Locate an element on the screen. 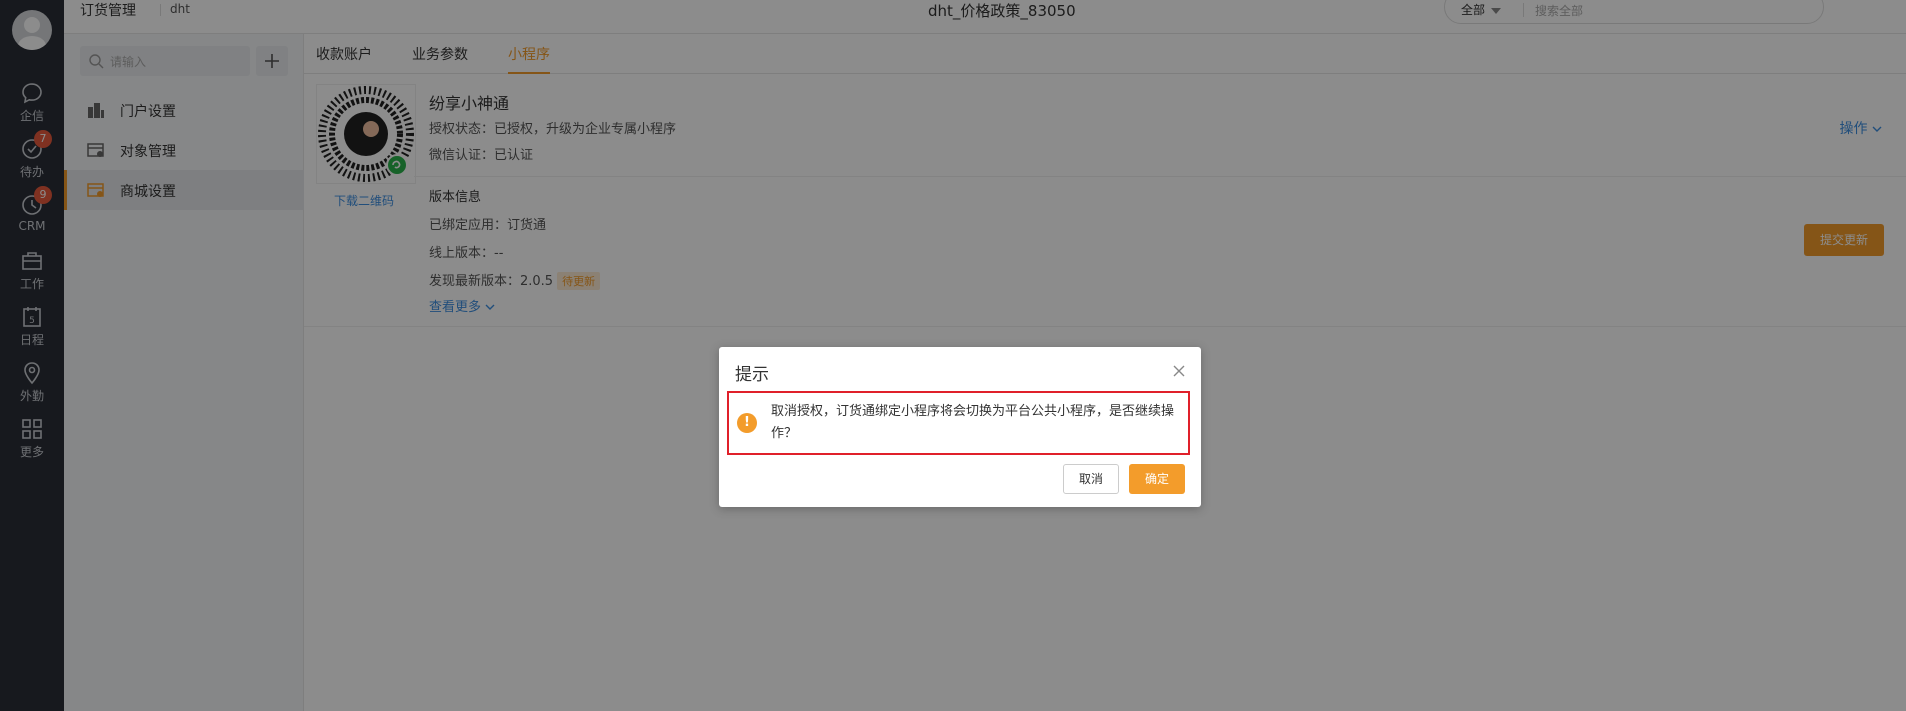  dialog-message-box: ! 取消授权，订货通绑定小程序将会切换为平台公共小程序，是否继续操作？ is located at coordinates (958, 423).